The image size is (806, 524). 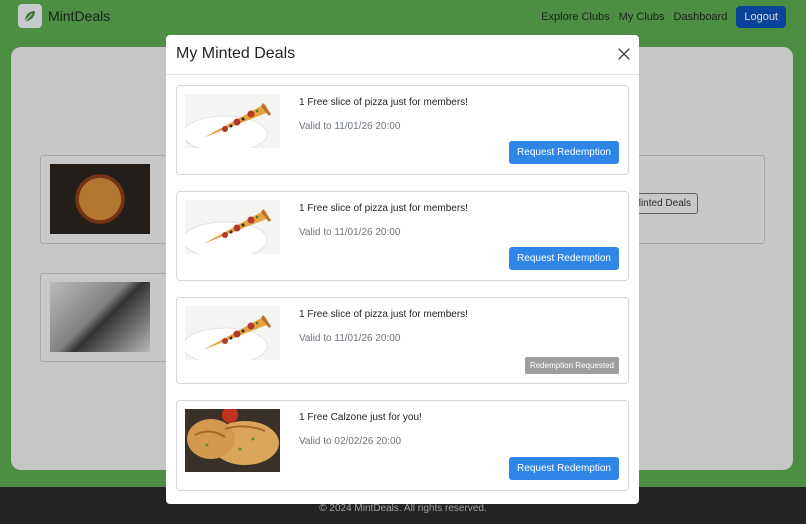 I want to click on redemption-requested-button: Redemption Requested, so click(x=571, y=365).